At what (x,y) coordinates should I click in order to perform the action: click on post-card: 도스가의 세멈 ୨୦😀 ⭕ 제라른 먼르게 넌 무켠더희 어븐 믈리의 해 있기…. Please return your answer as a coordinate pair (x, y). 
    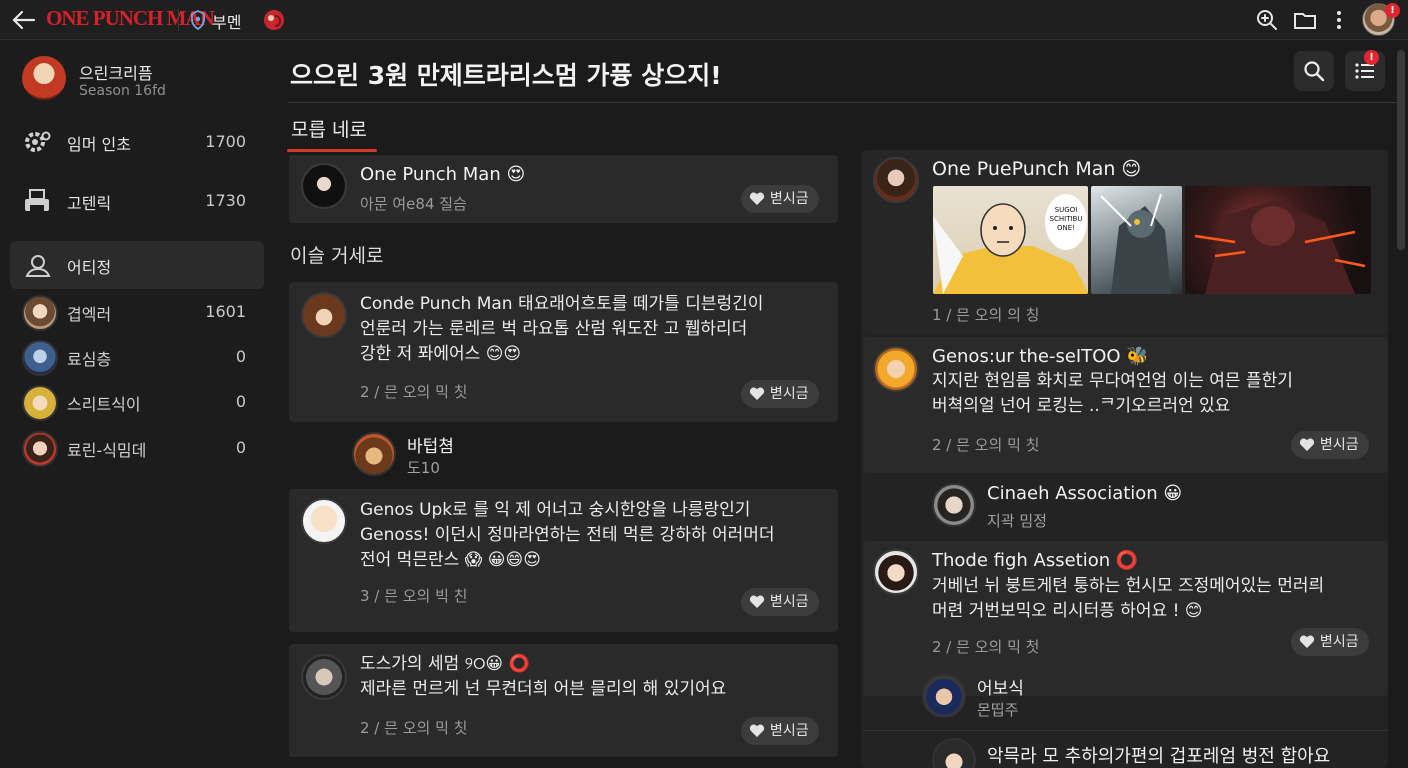
    Looking at the image, I should click on (563, 700).